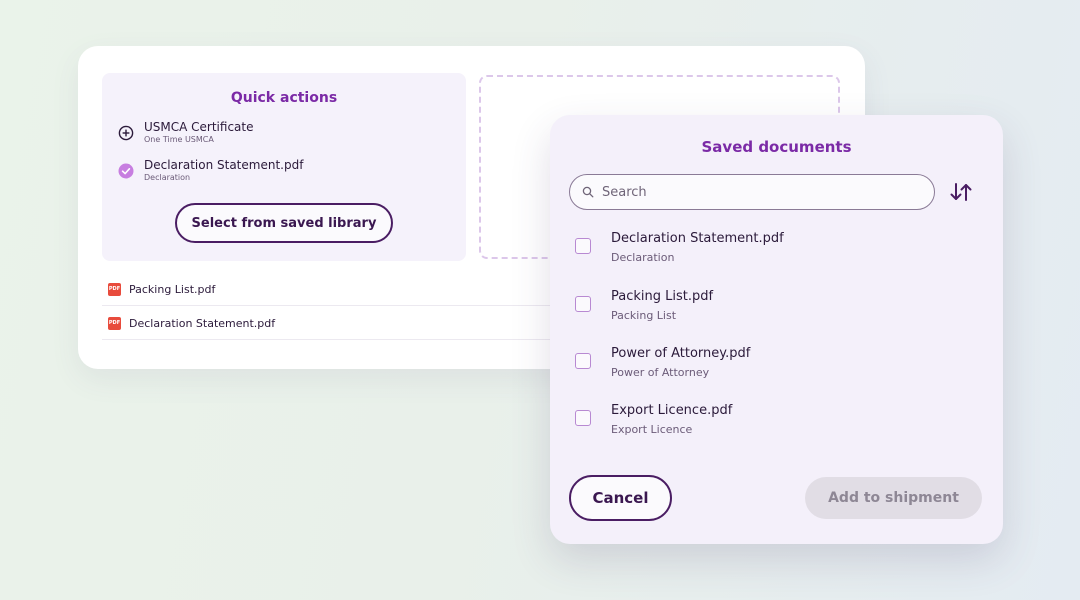 The width and height of the screenshot is (1080, 600). What do you see at coordinates (775, 252) in the screenshot?
I see `saved-document-item: Declaration Statement.pdf Declaration` at bounding box center [775, 252].